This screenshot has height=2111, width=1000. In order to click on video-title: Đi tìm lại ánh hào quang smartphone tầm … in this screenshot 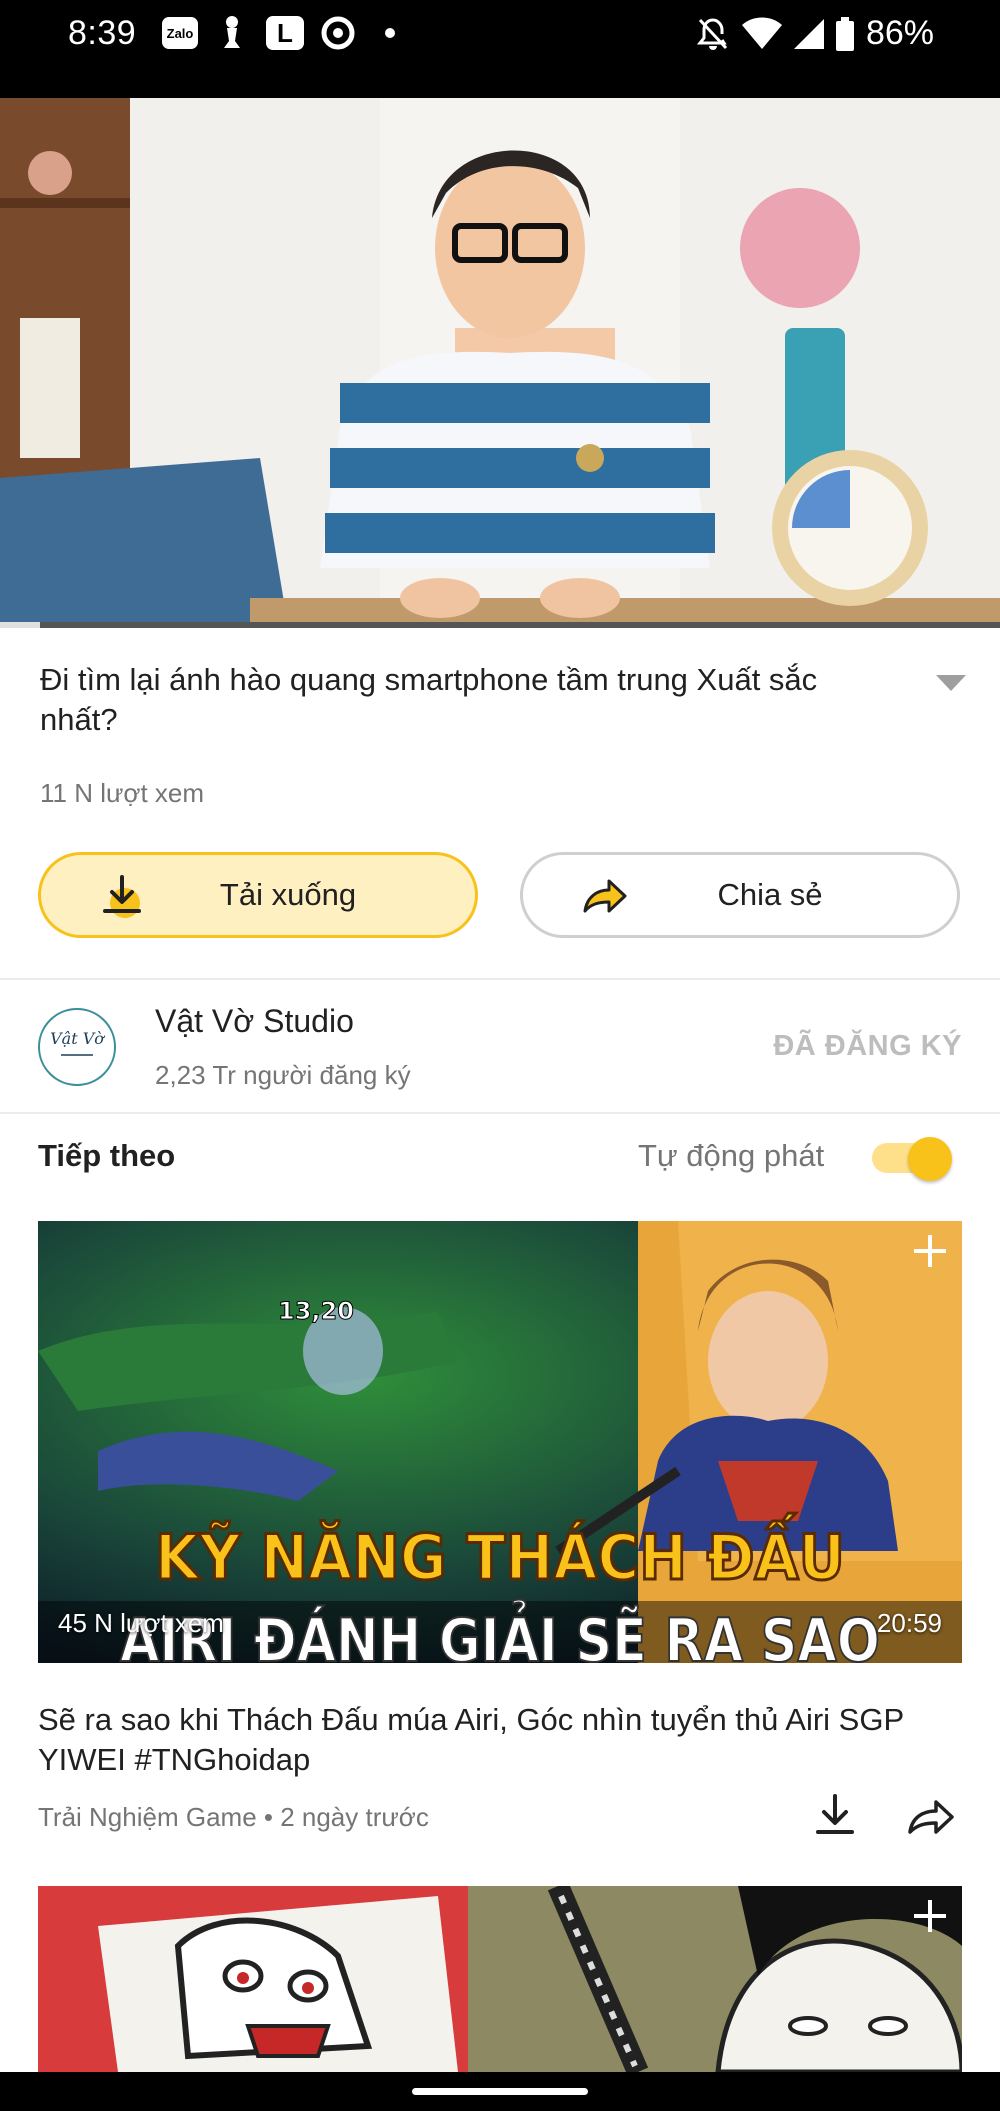, I will do `click(429, 699)`.